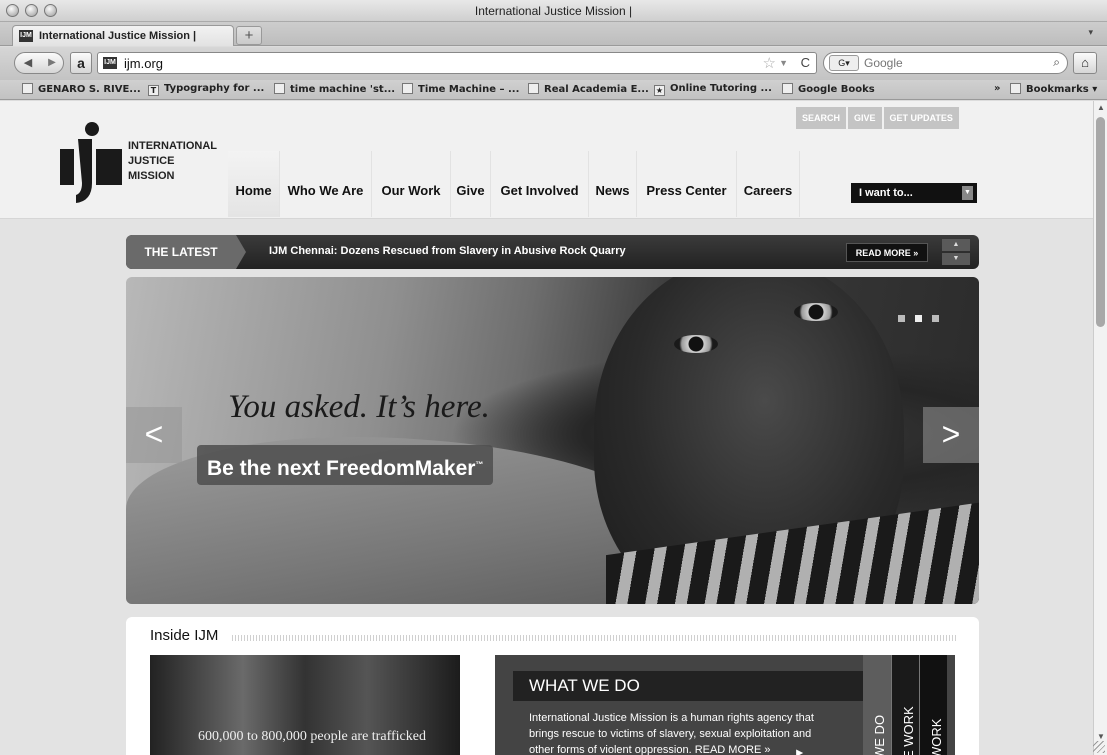 This screenshot has height=755, width=1107. What do you see at coordinates (305, 705) in the screenshot?
I see `trafficking-stat-photo: 600,000 to 800,000 people are trafficked` at bounding box center [305, 705].